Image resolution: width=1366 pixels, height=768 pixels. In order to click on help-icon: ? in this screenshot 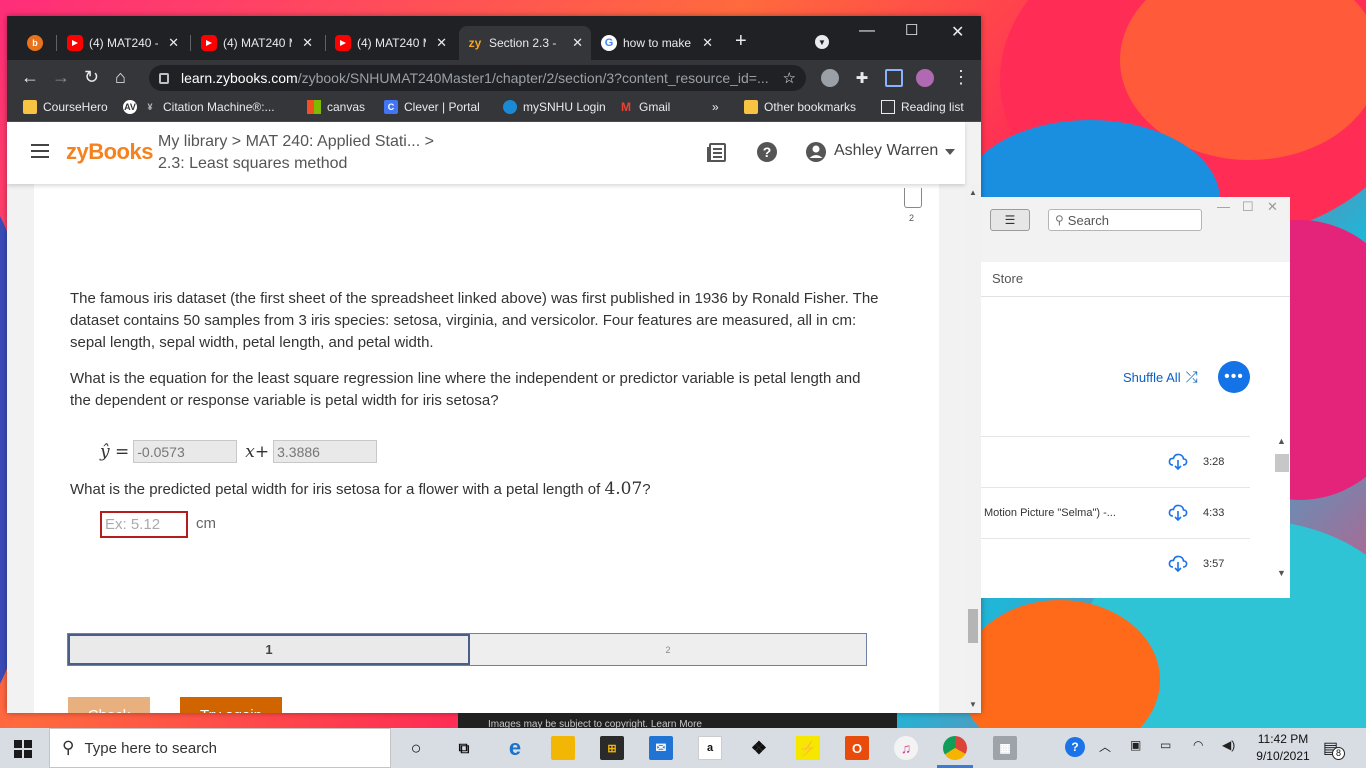, I will do `click(767, 152)`.